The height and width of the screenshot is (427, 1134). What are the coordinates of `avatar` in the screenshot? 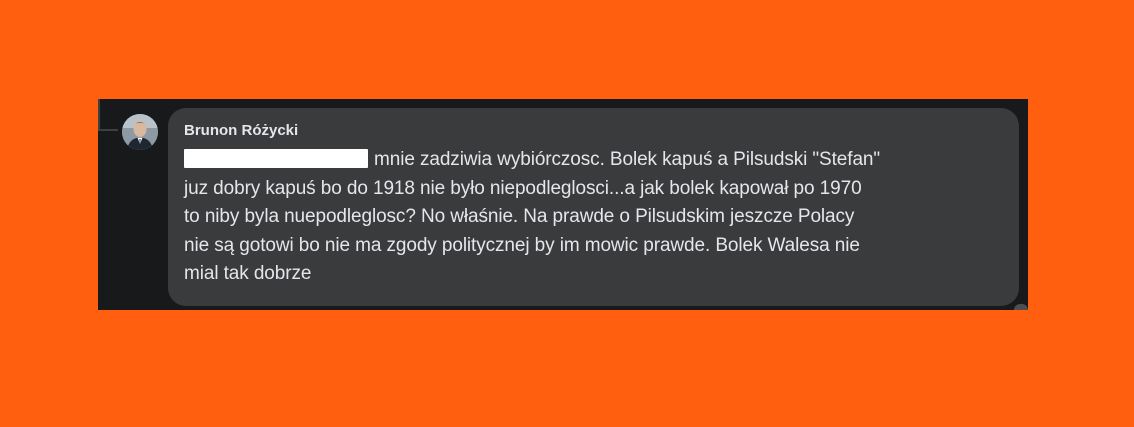 It's located at (140, 132).